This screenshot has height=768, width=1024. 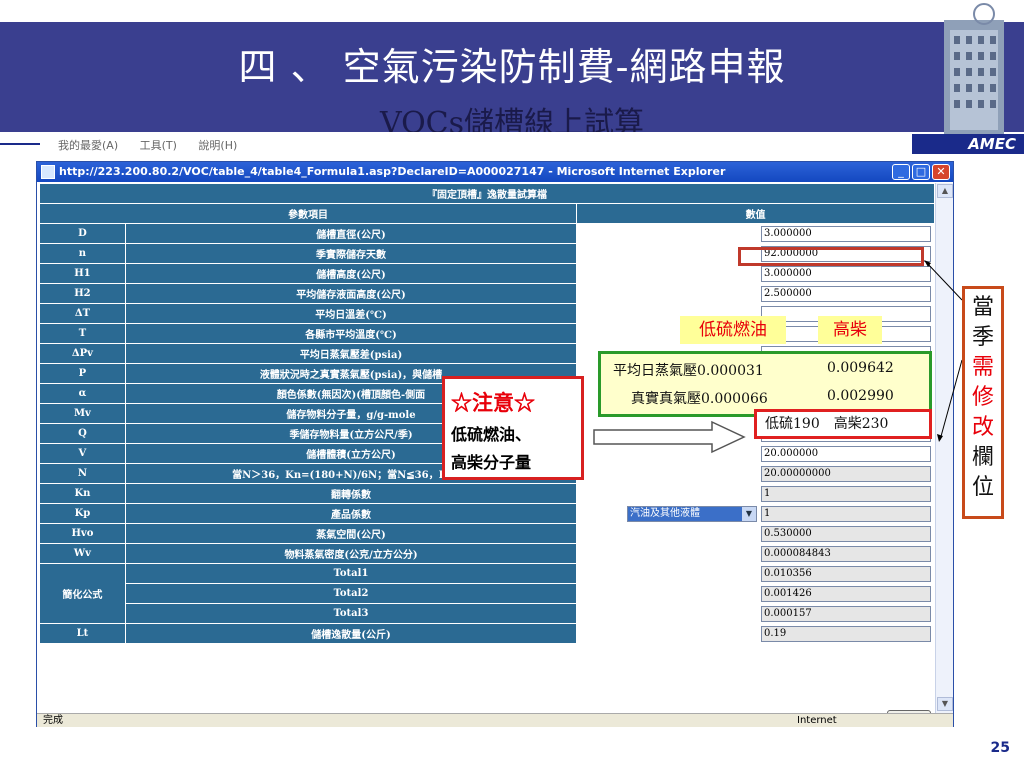 I want to click on molecular-weight-callout: 低硫190 高柴230, so click(x=843, y=424).